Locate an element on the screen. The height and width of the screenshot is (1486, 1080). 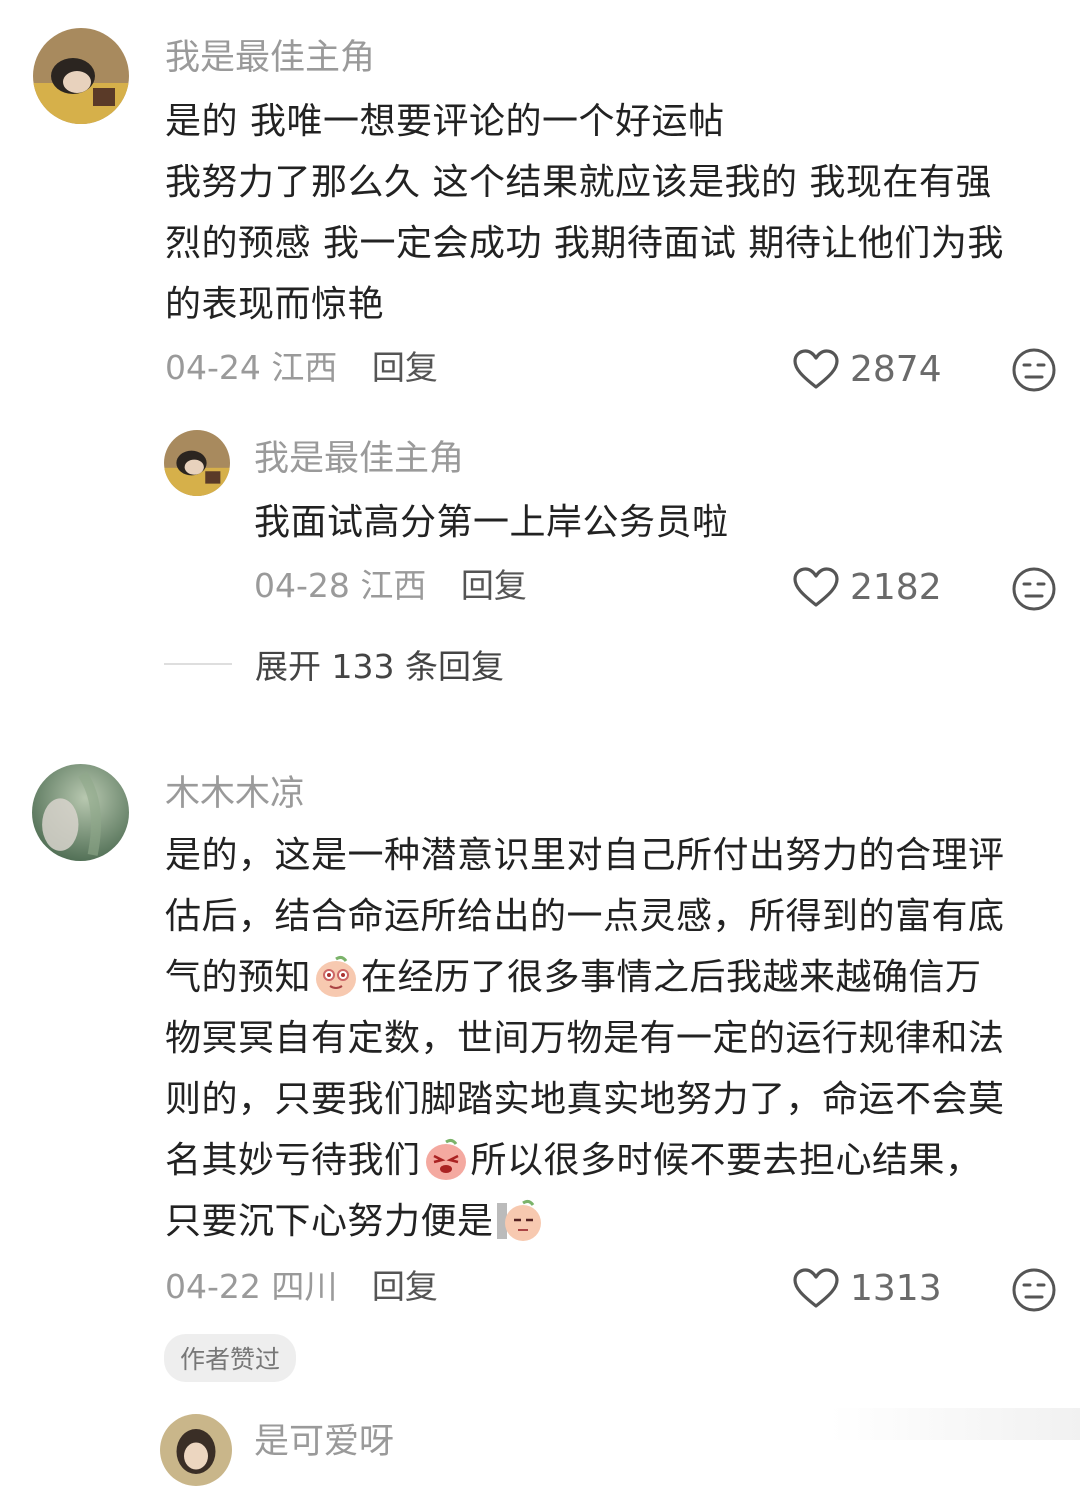
comment-line: 我面试高分第一上岸公务员啦 is located at coordinates (491, 522).